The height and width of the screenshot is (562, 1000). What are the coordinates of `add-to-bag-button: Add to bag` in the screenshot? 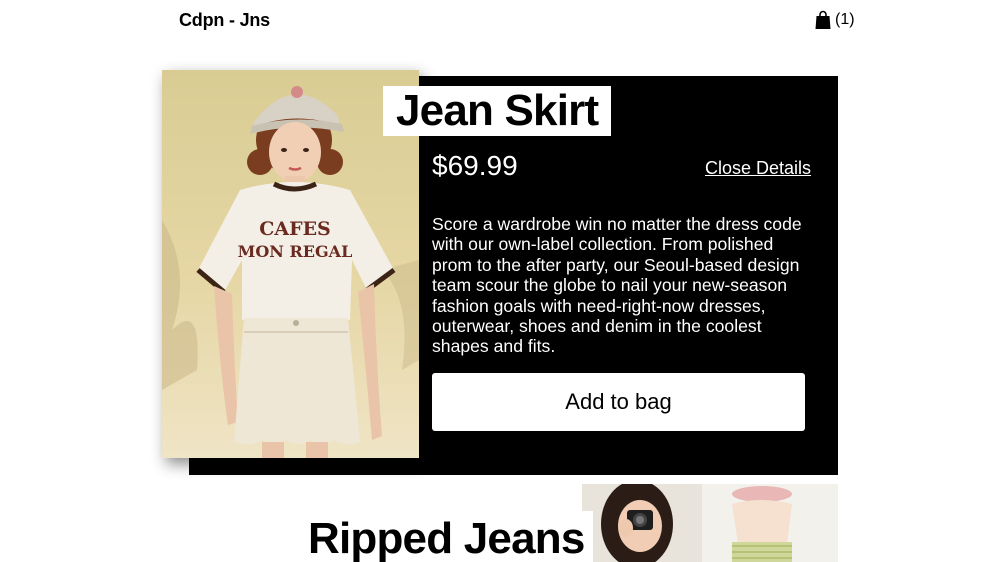 It's located at (618, 402).